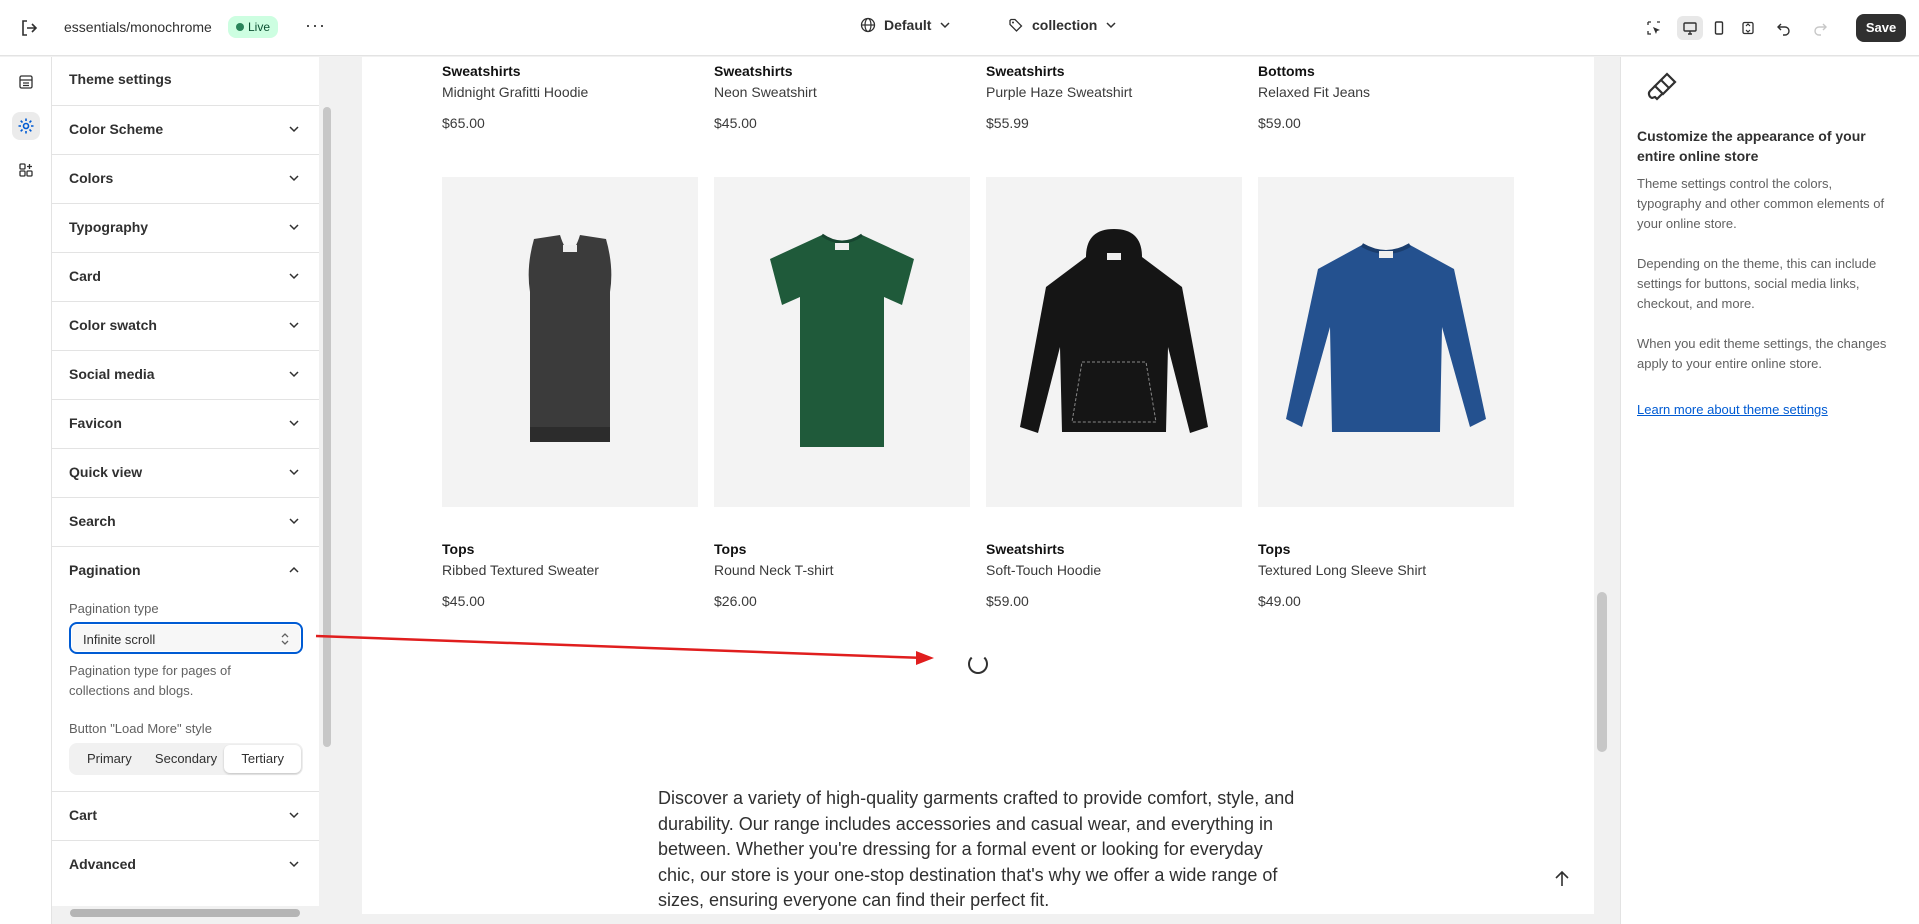  Describe the element at coordinates (842, 342) in the screenshot. I see `product-image-tshirt` at that location.